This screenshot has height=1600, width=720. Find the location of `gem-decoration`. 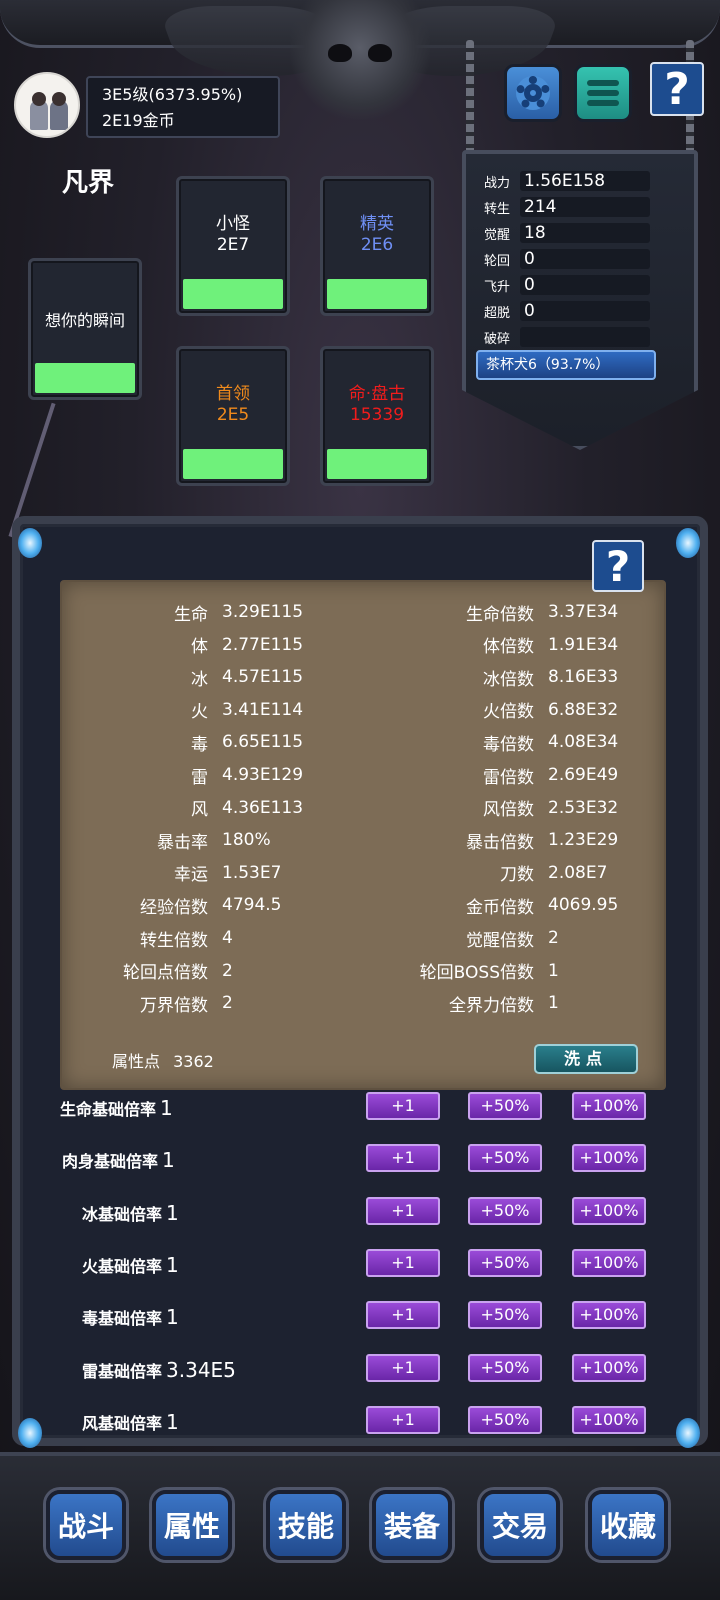

gem-decoration is located at coordinates (30, 543).